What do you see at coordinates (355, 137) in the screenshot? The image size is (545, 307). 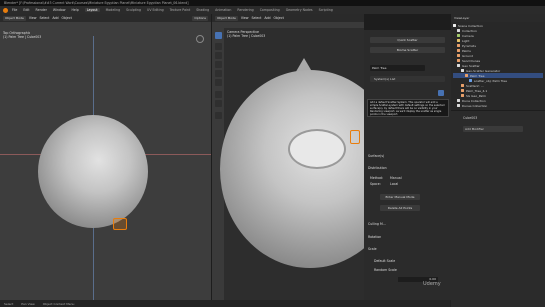 I see `selected-palm-highlight` at bounding box center [355, 137].